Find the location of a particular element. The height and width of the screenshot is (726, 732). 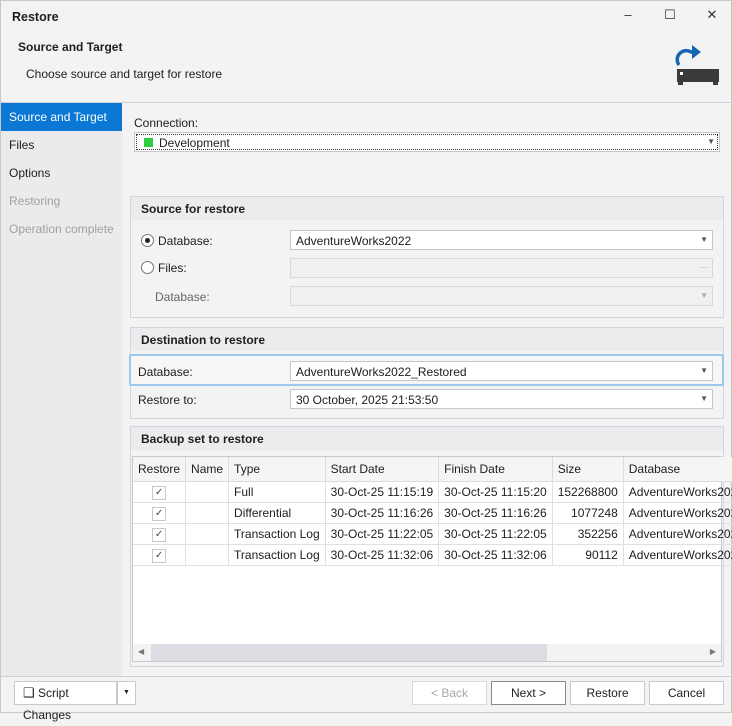

start-date-cell: 30-Oct-25 11:22:05 is located at coordinates (382, 534).